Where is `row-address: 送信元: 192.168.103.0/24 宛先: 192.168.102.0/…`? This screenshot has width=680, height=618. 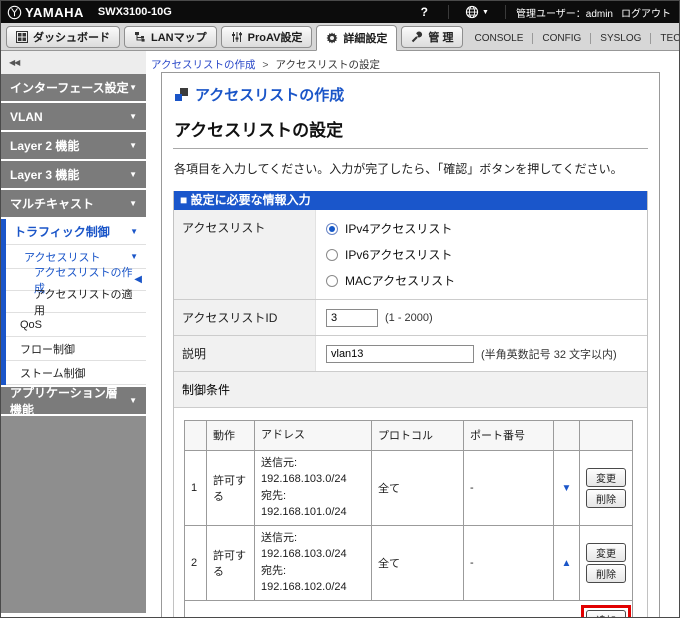 row-address: 送信元: 192.168.103.0/24 宛先: 192.168.102.0/… is located at coordinates (313, 562).